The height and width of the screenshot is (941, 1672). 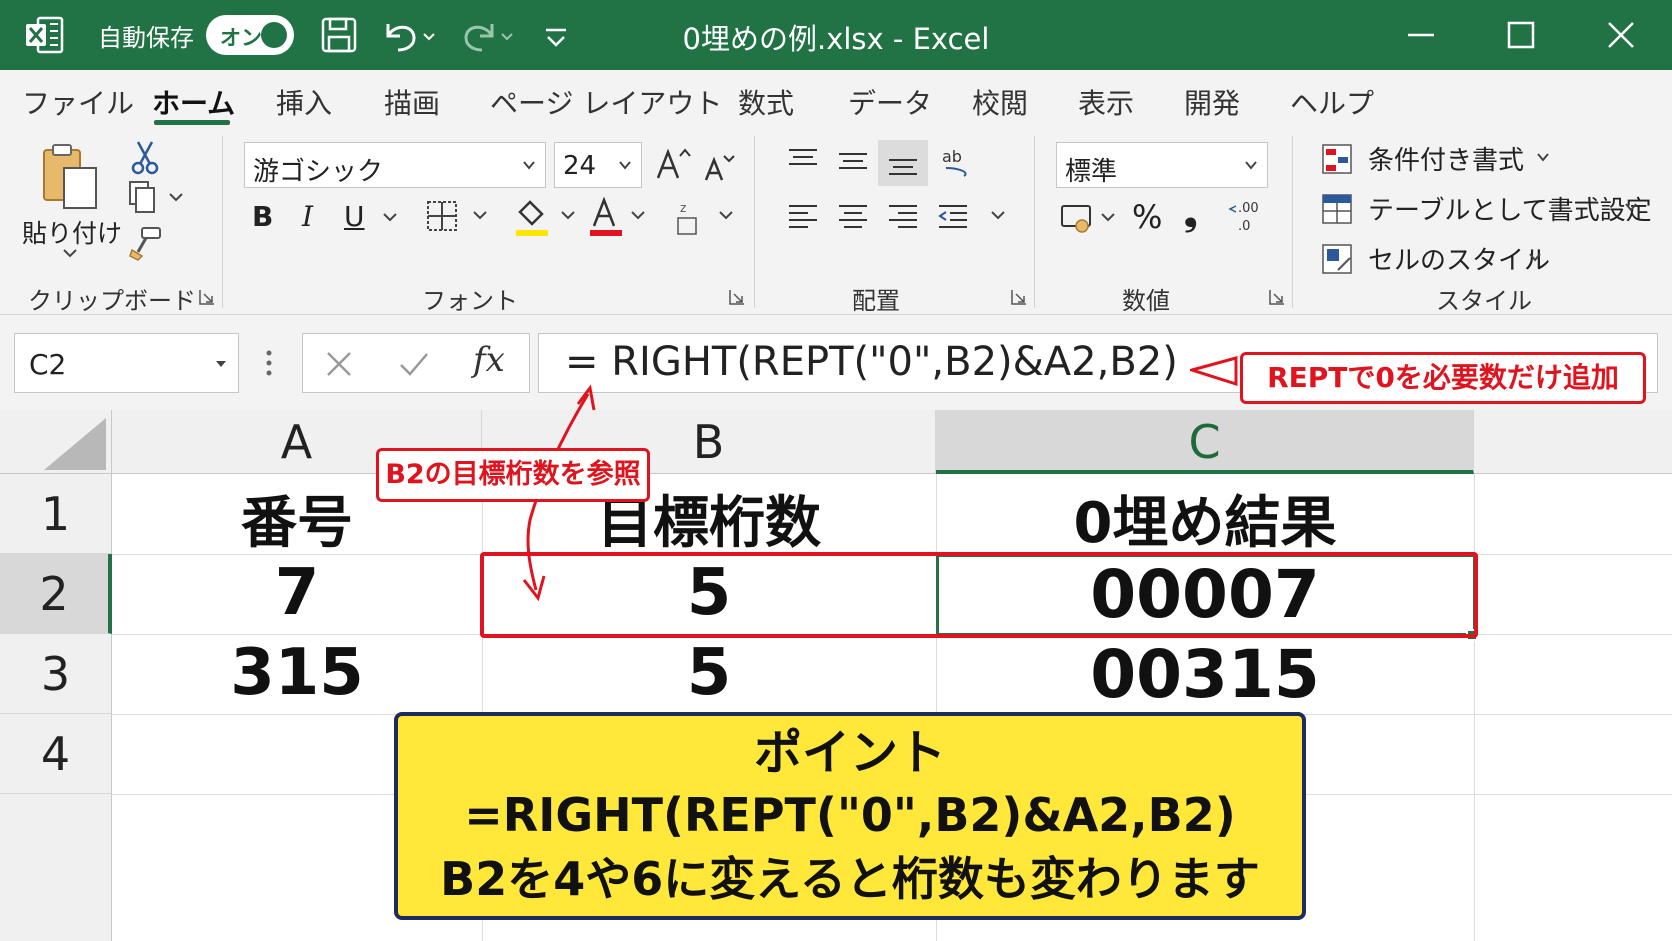 What do you see at coordinates (470, 301) in the screenshot?
I see `font-group-label: フォント` at bounding box center [470, 301].